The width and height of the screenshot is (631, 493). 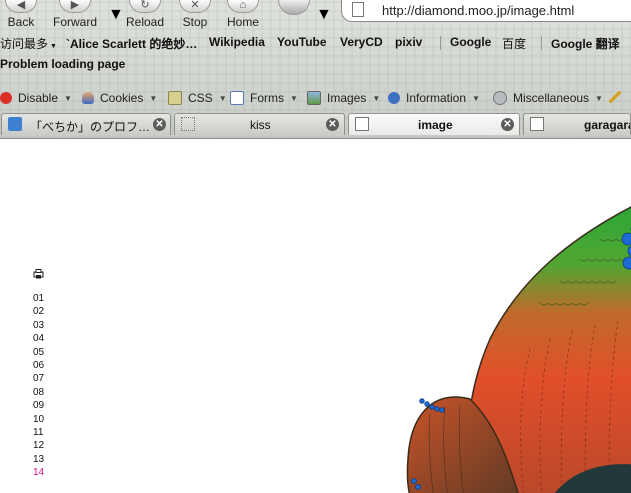 I want to click on tab-image: image ✕, so click(x=434, y=124).